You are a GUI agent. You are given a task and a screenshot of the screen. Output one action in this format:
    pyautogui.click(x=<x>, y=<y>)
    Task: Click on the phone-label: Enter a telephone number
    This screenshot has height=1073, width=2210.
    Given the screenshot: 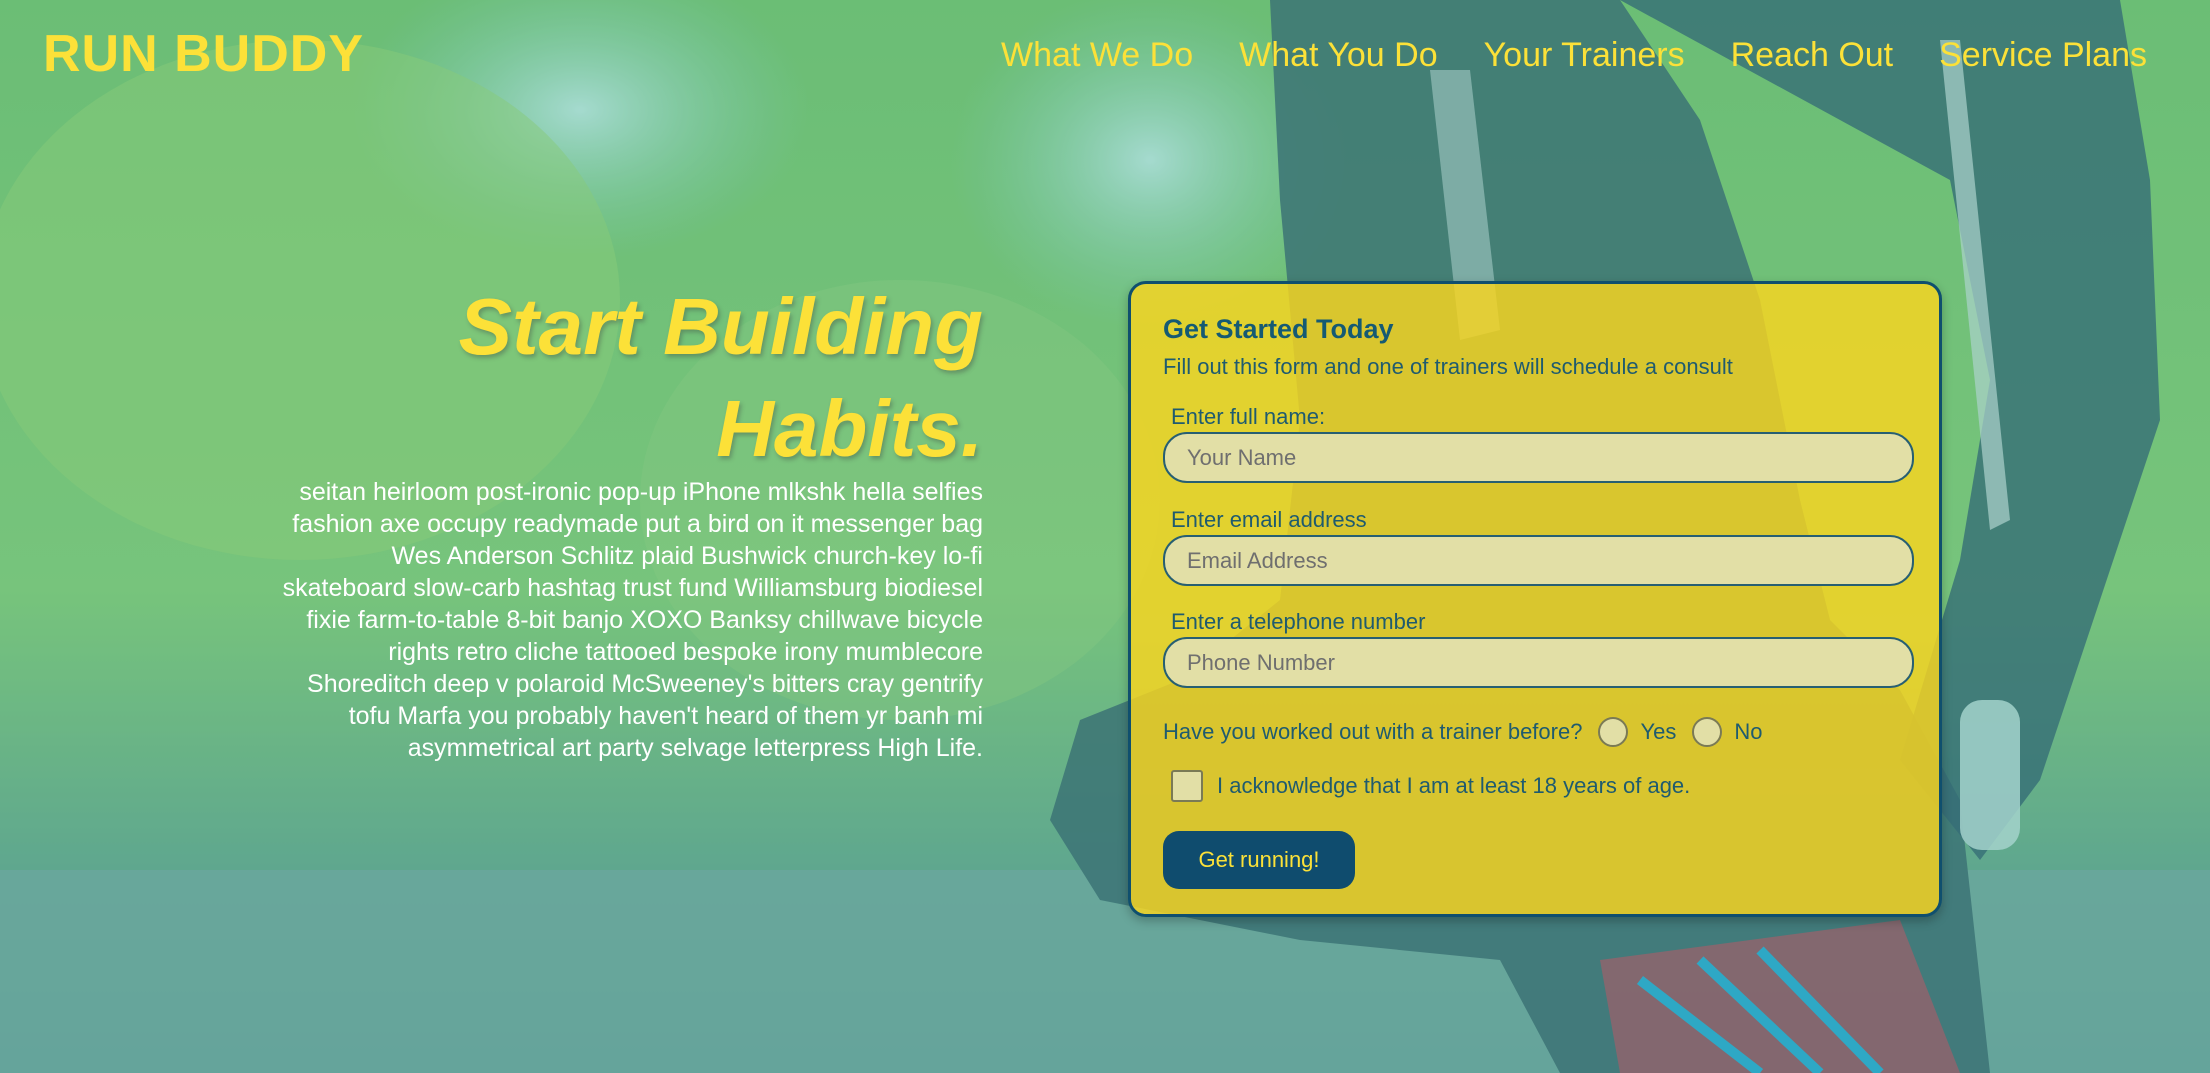 What is the action you would take?
    pyautogui.click(x=1298, y=621)
    